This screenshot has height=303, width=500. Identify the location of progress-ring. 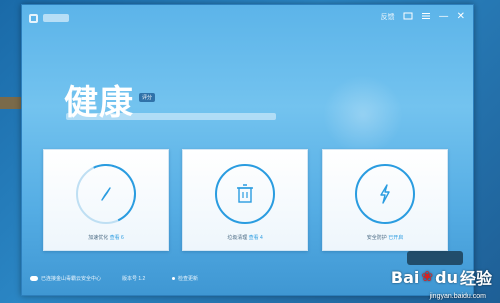
(106, 194).